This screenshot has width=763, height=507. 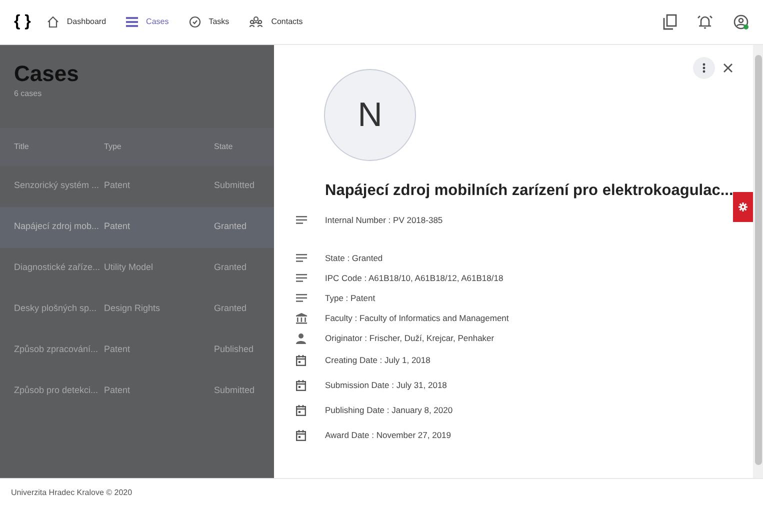 I want to click on gear-icon, so click(x=743, y=207).